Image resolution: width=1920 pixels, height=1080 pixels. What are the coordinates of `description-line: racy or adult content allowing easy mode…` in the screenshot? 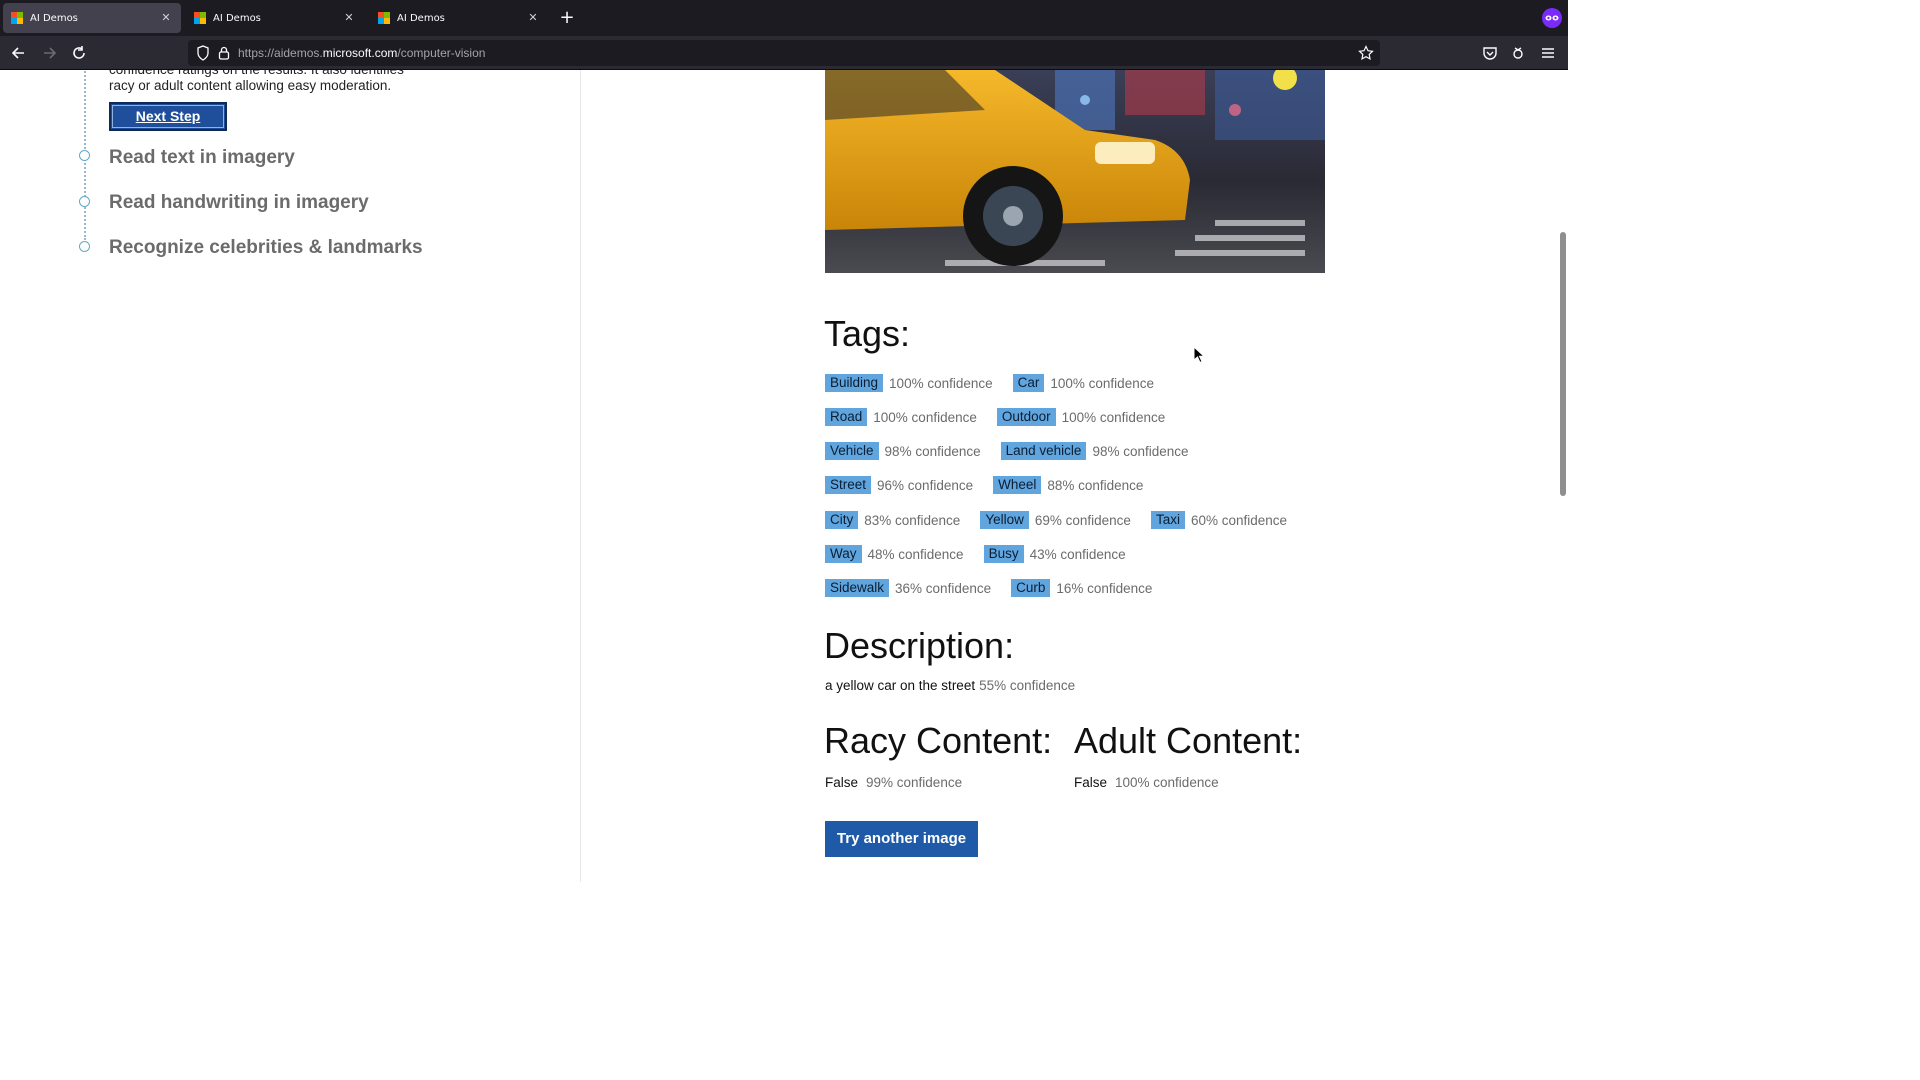 It's located at (250, 85).